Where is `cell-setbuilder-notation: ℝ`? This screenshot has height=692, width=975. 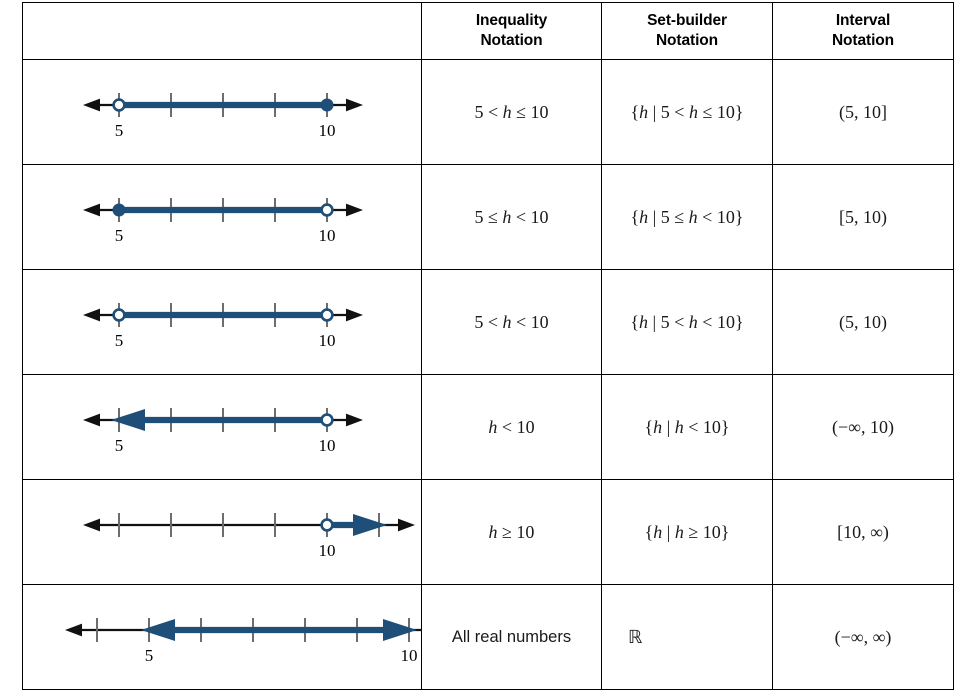
cell-setbuilder-notation: ℝ is located at coordinates (687, 637).